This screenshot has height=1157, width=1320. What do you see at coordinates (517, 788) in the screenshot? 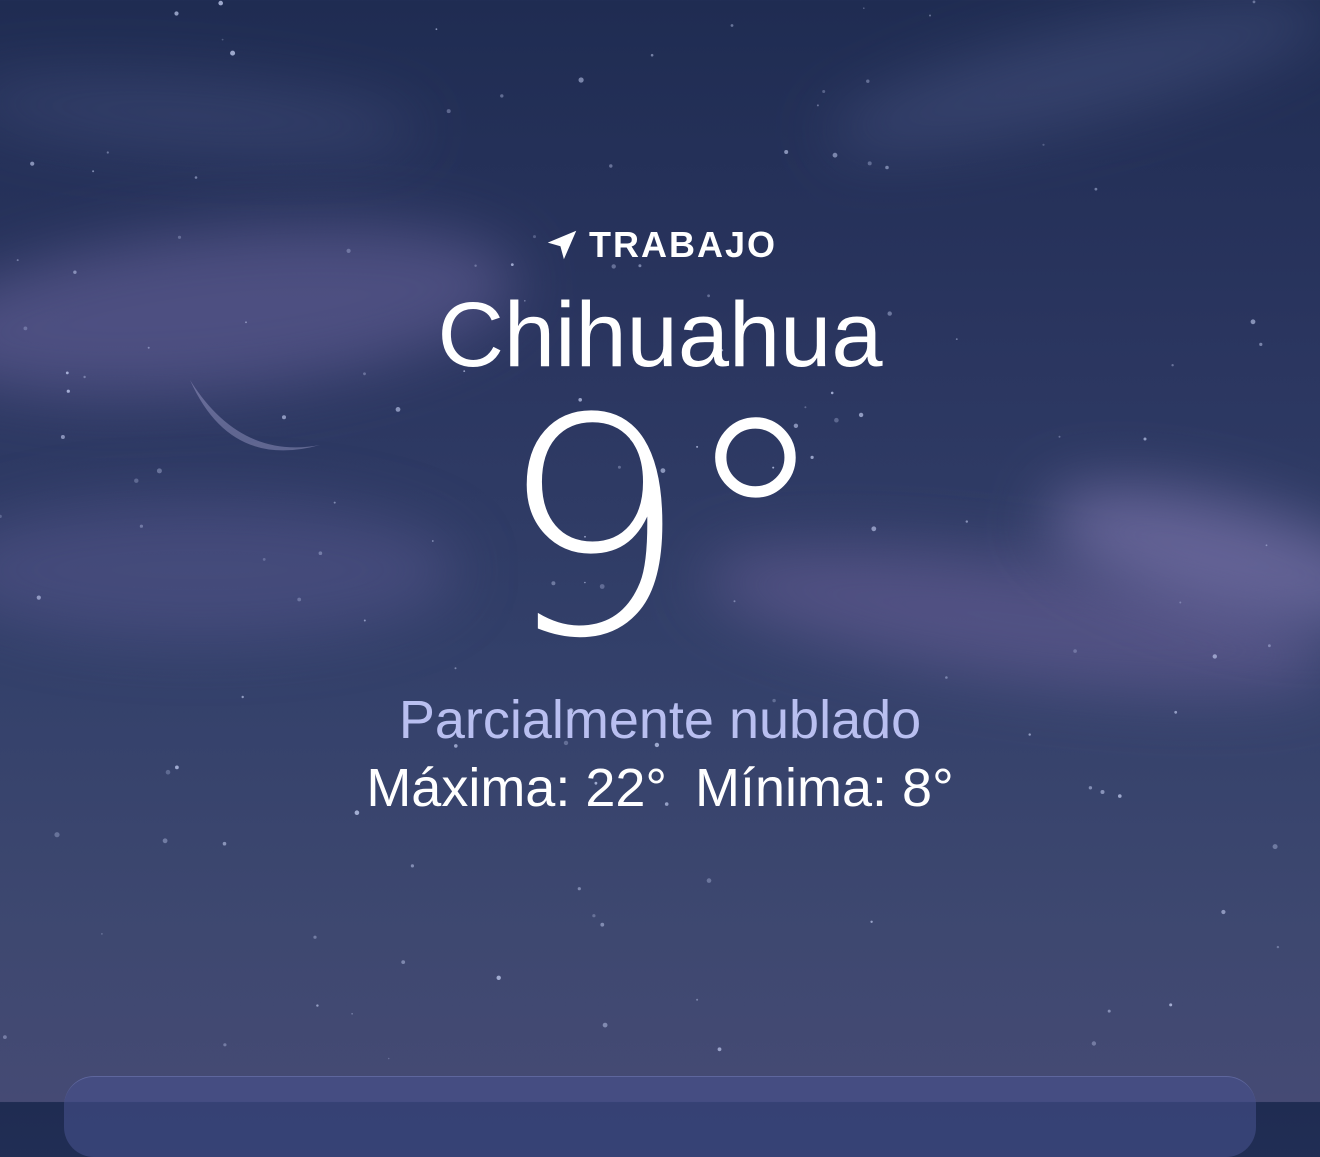
I see `high-temperature: Máxima: 22°` at bounding box center [517, 788].